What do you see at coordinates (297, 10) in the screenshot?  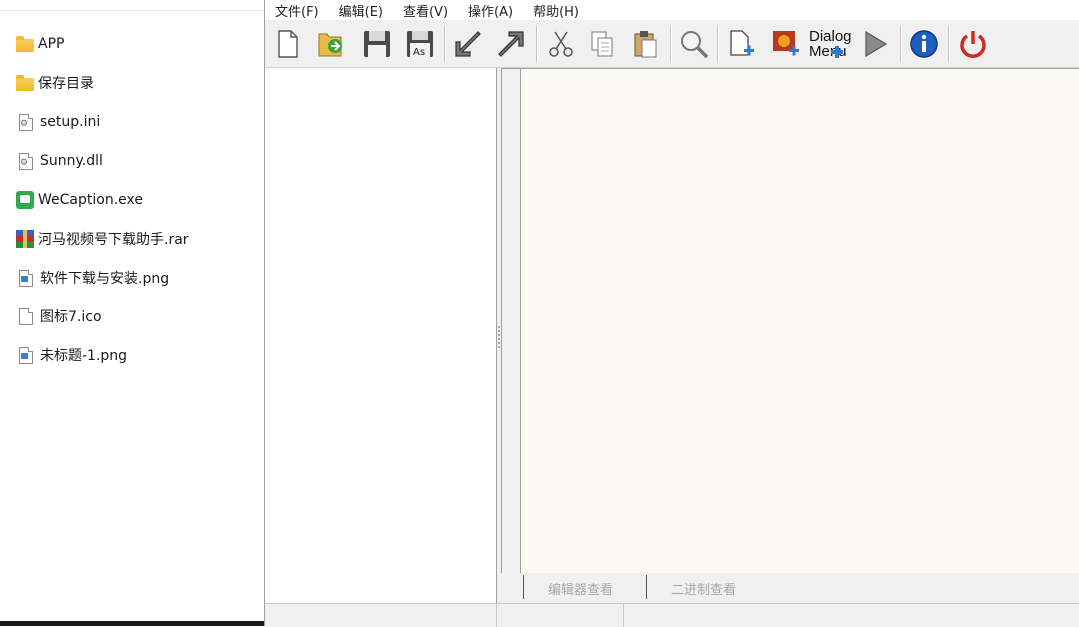 I see `menu-file: 文件(F)` at bounding box center [297, 10].